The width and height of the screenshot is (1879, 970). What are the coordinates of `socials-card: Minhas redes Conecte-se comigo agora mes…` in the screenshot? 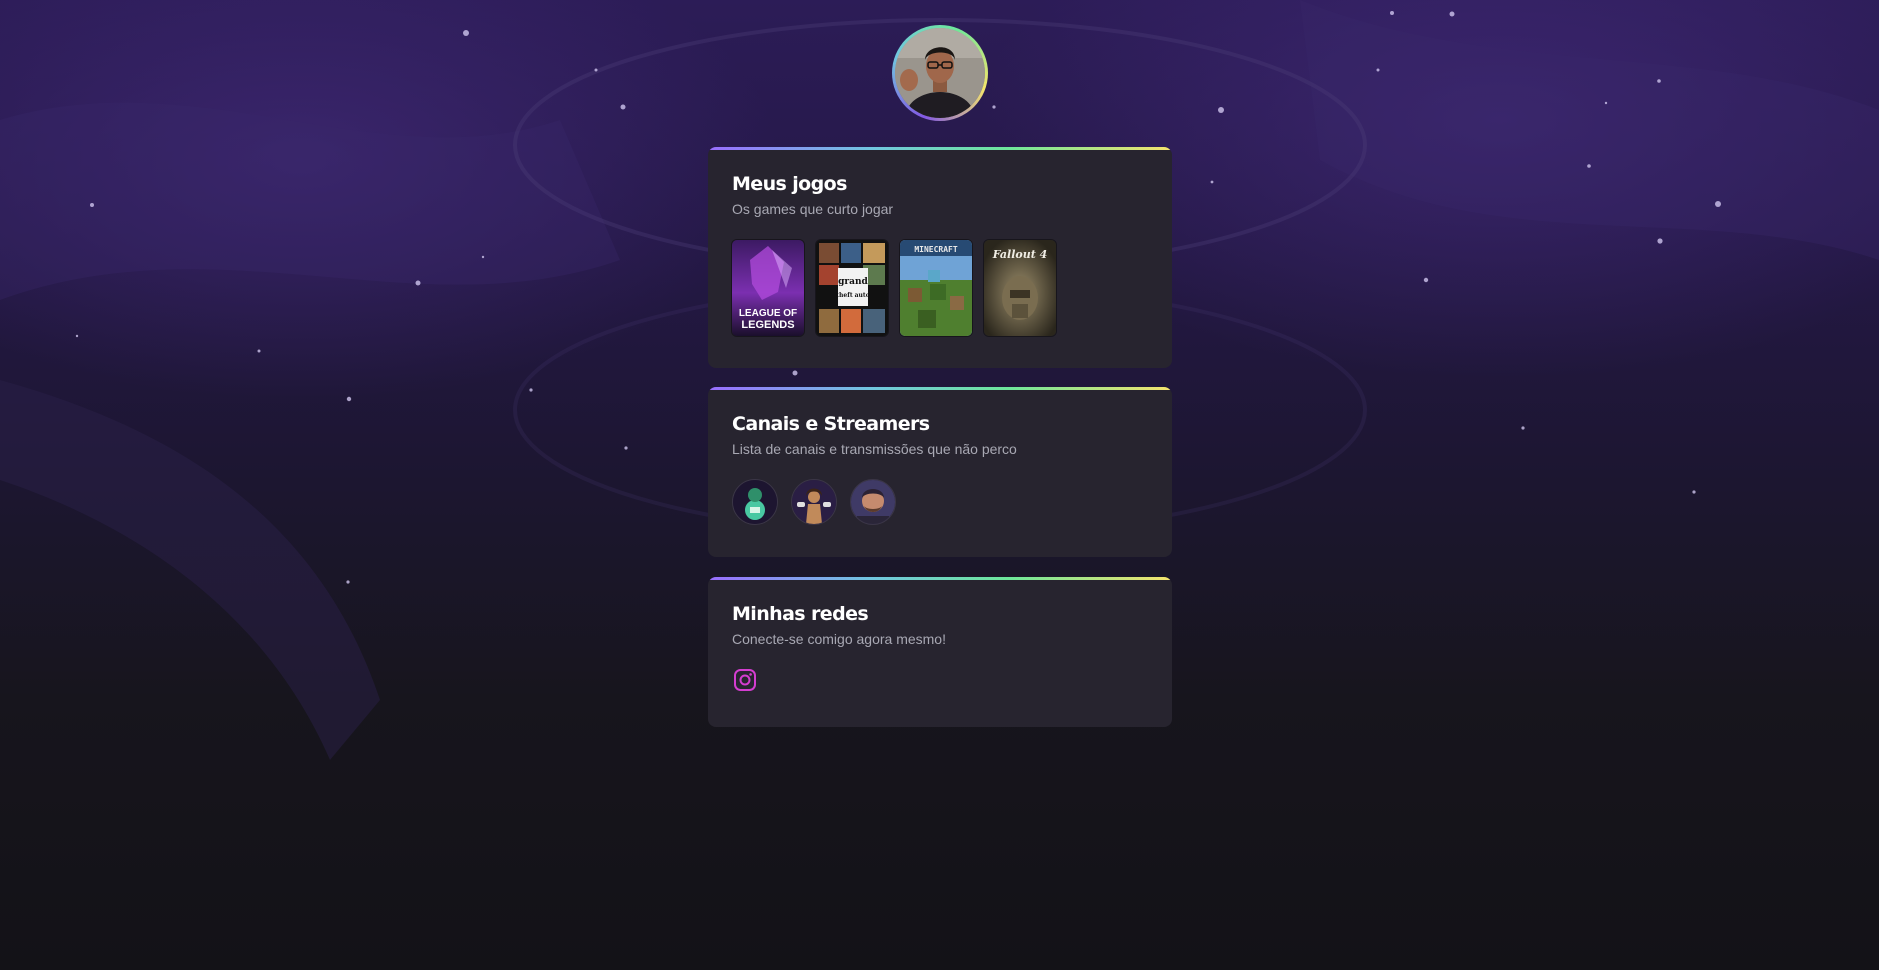 It's located at (940, 652).